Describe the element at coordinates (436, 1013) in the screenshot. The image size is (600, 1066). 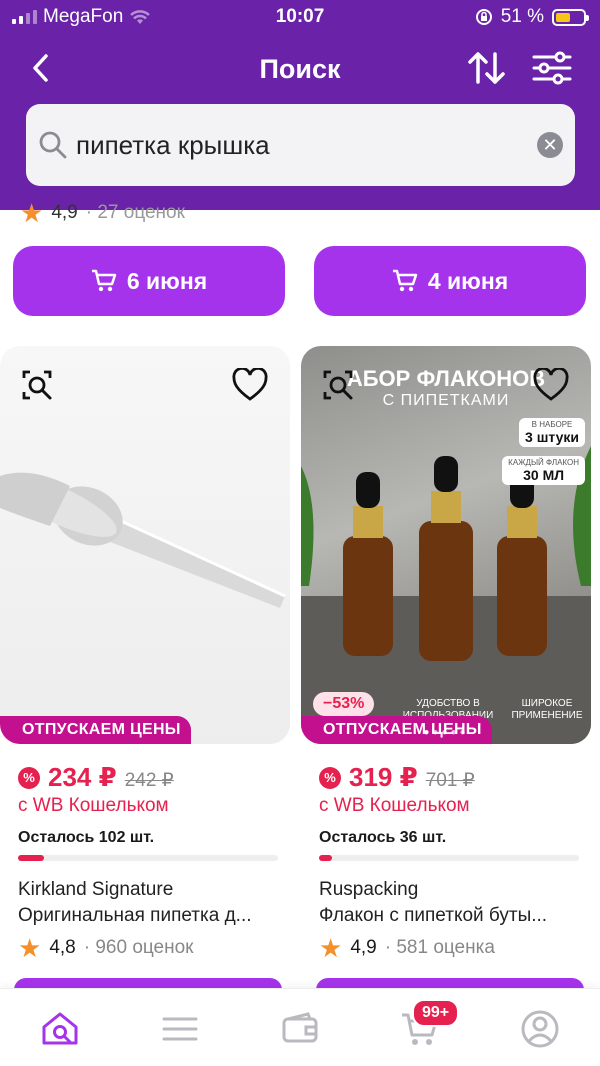
I see `cart-count-badge: 99+` at that location.